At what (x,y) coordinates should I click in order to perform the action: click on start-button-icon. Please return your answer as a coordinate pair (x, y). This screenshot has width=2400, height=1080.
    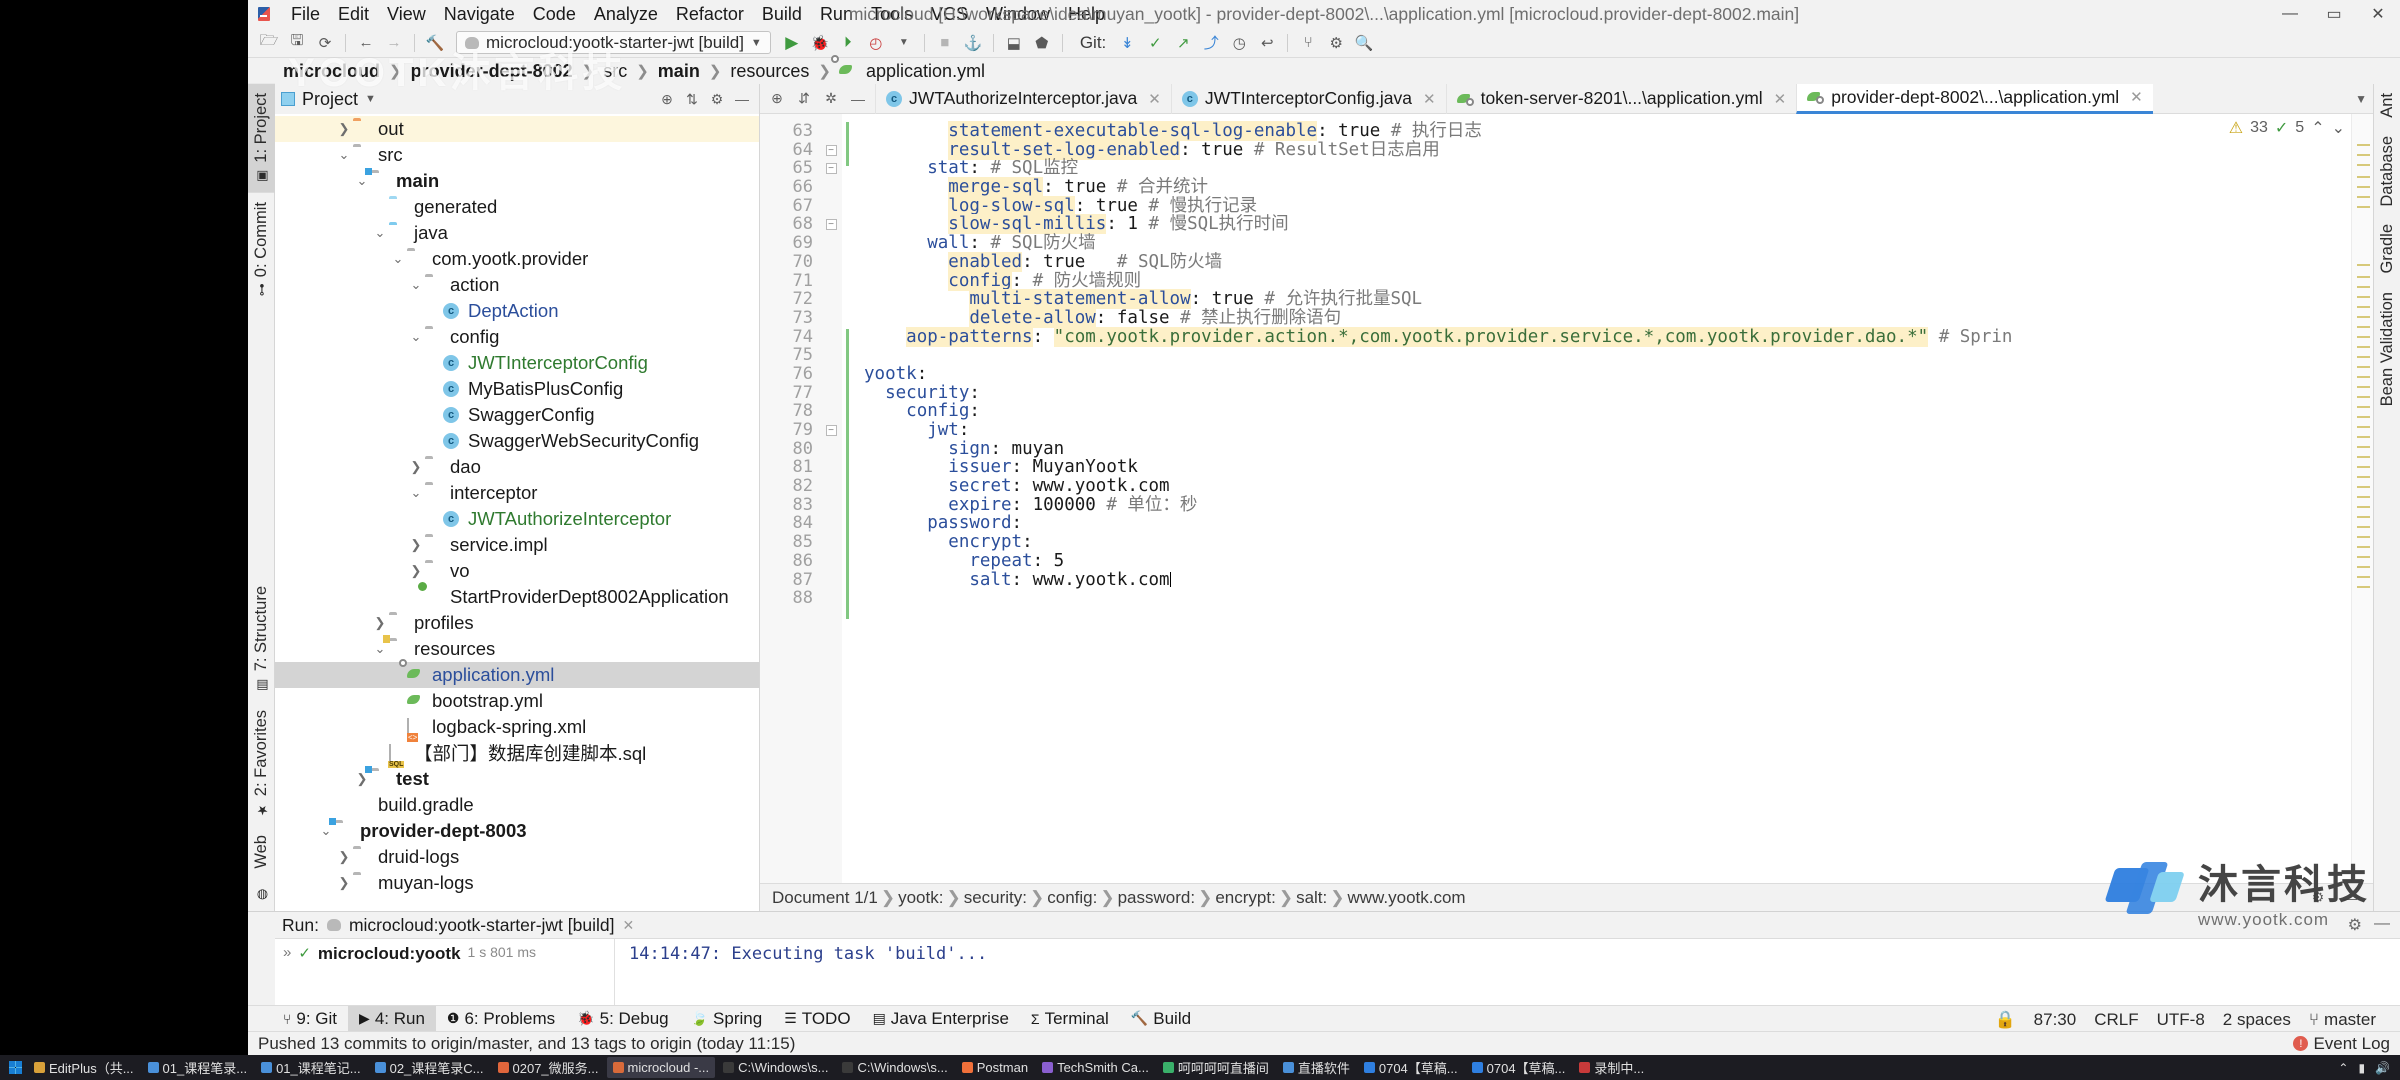
    Looking at the image, I should click on (15, 1068).